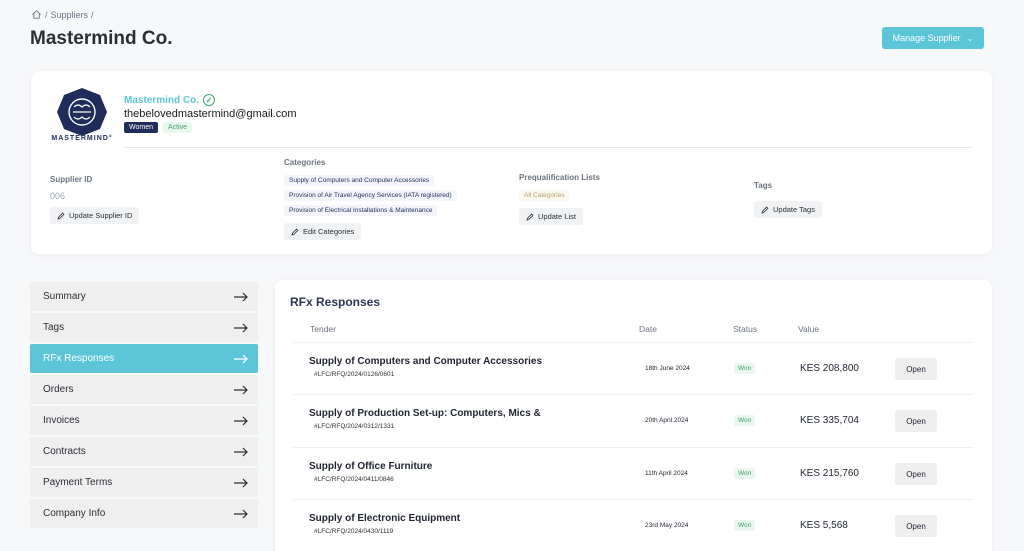 The image size is (1024, 551). What do you see at coordinates (58, 196) in the screenshot?
I see `supplier-id-value: 006` at bounding box center [58, 196].